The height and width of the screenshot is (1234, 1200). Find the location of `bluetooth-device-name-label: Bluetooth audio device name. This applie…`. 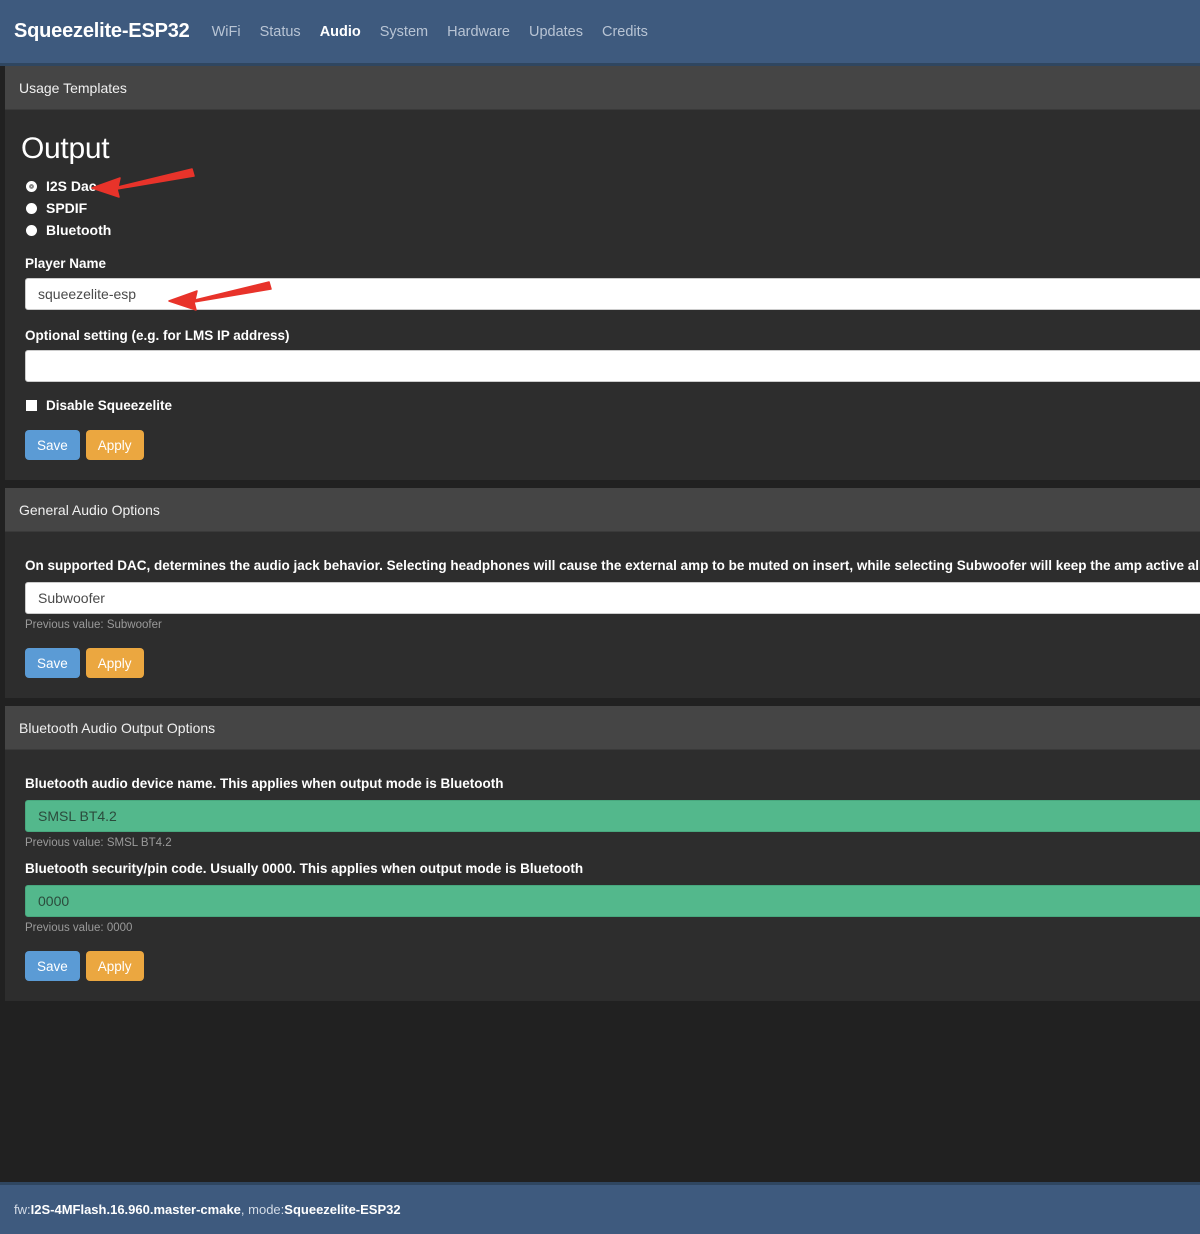

bluetooth-device-name-label: Bluetooth audio device name. This applie… is located at coordinates (264, 783).